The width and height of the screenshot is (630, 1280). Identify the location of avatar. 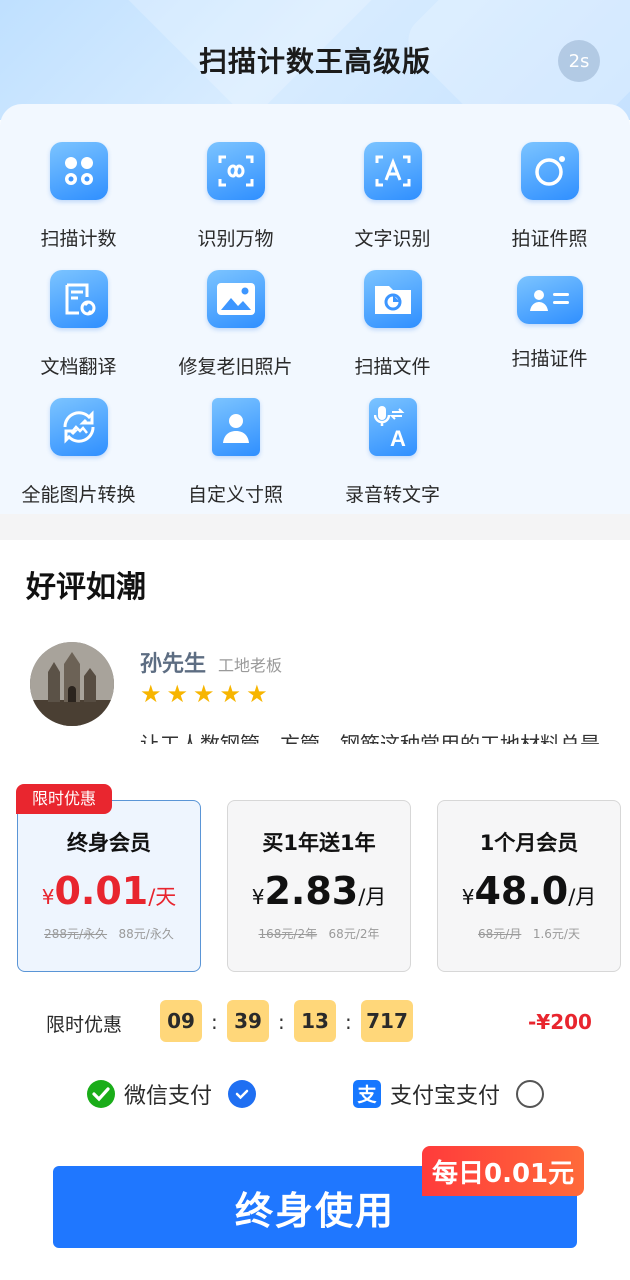
(72, 684).